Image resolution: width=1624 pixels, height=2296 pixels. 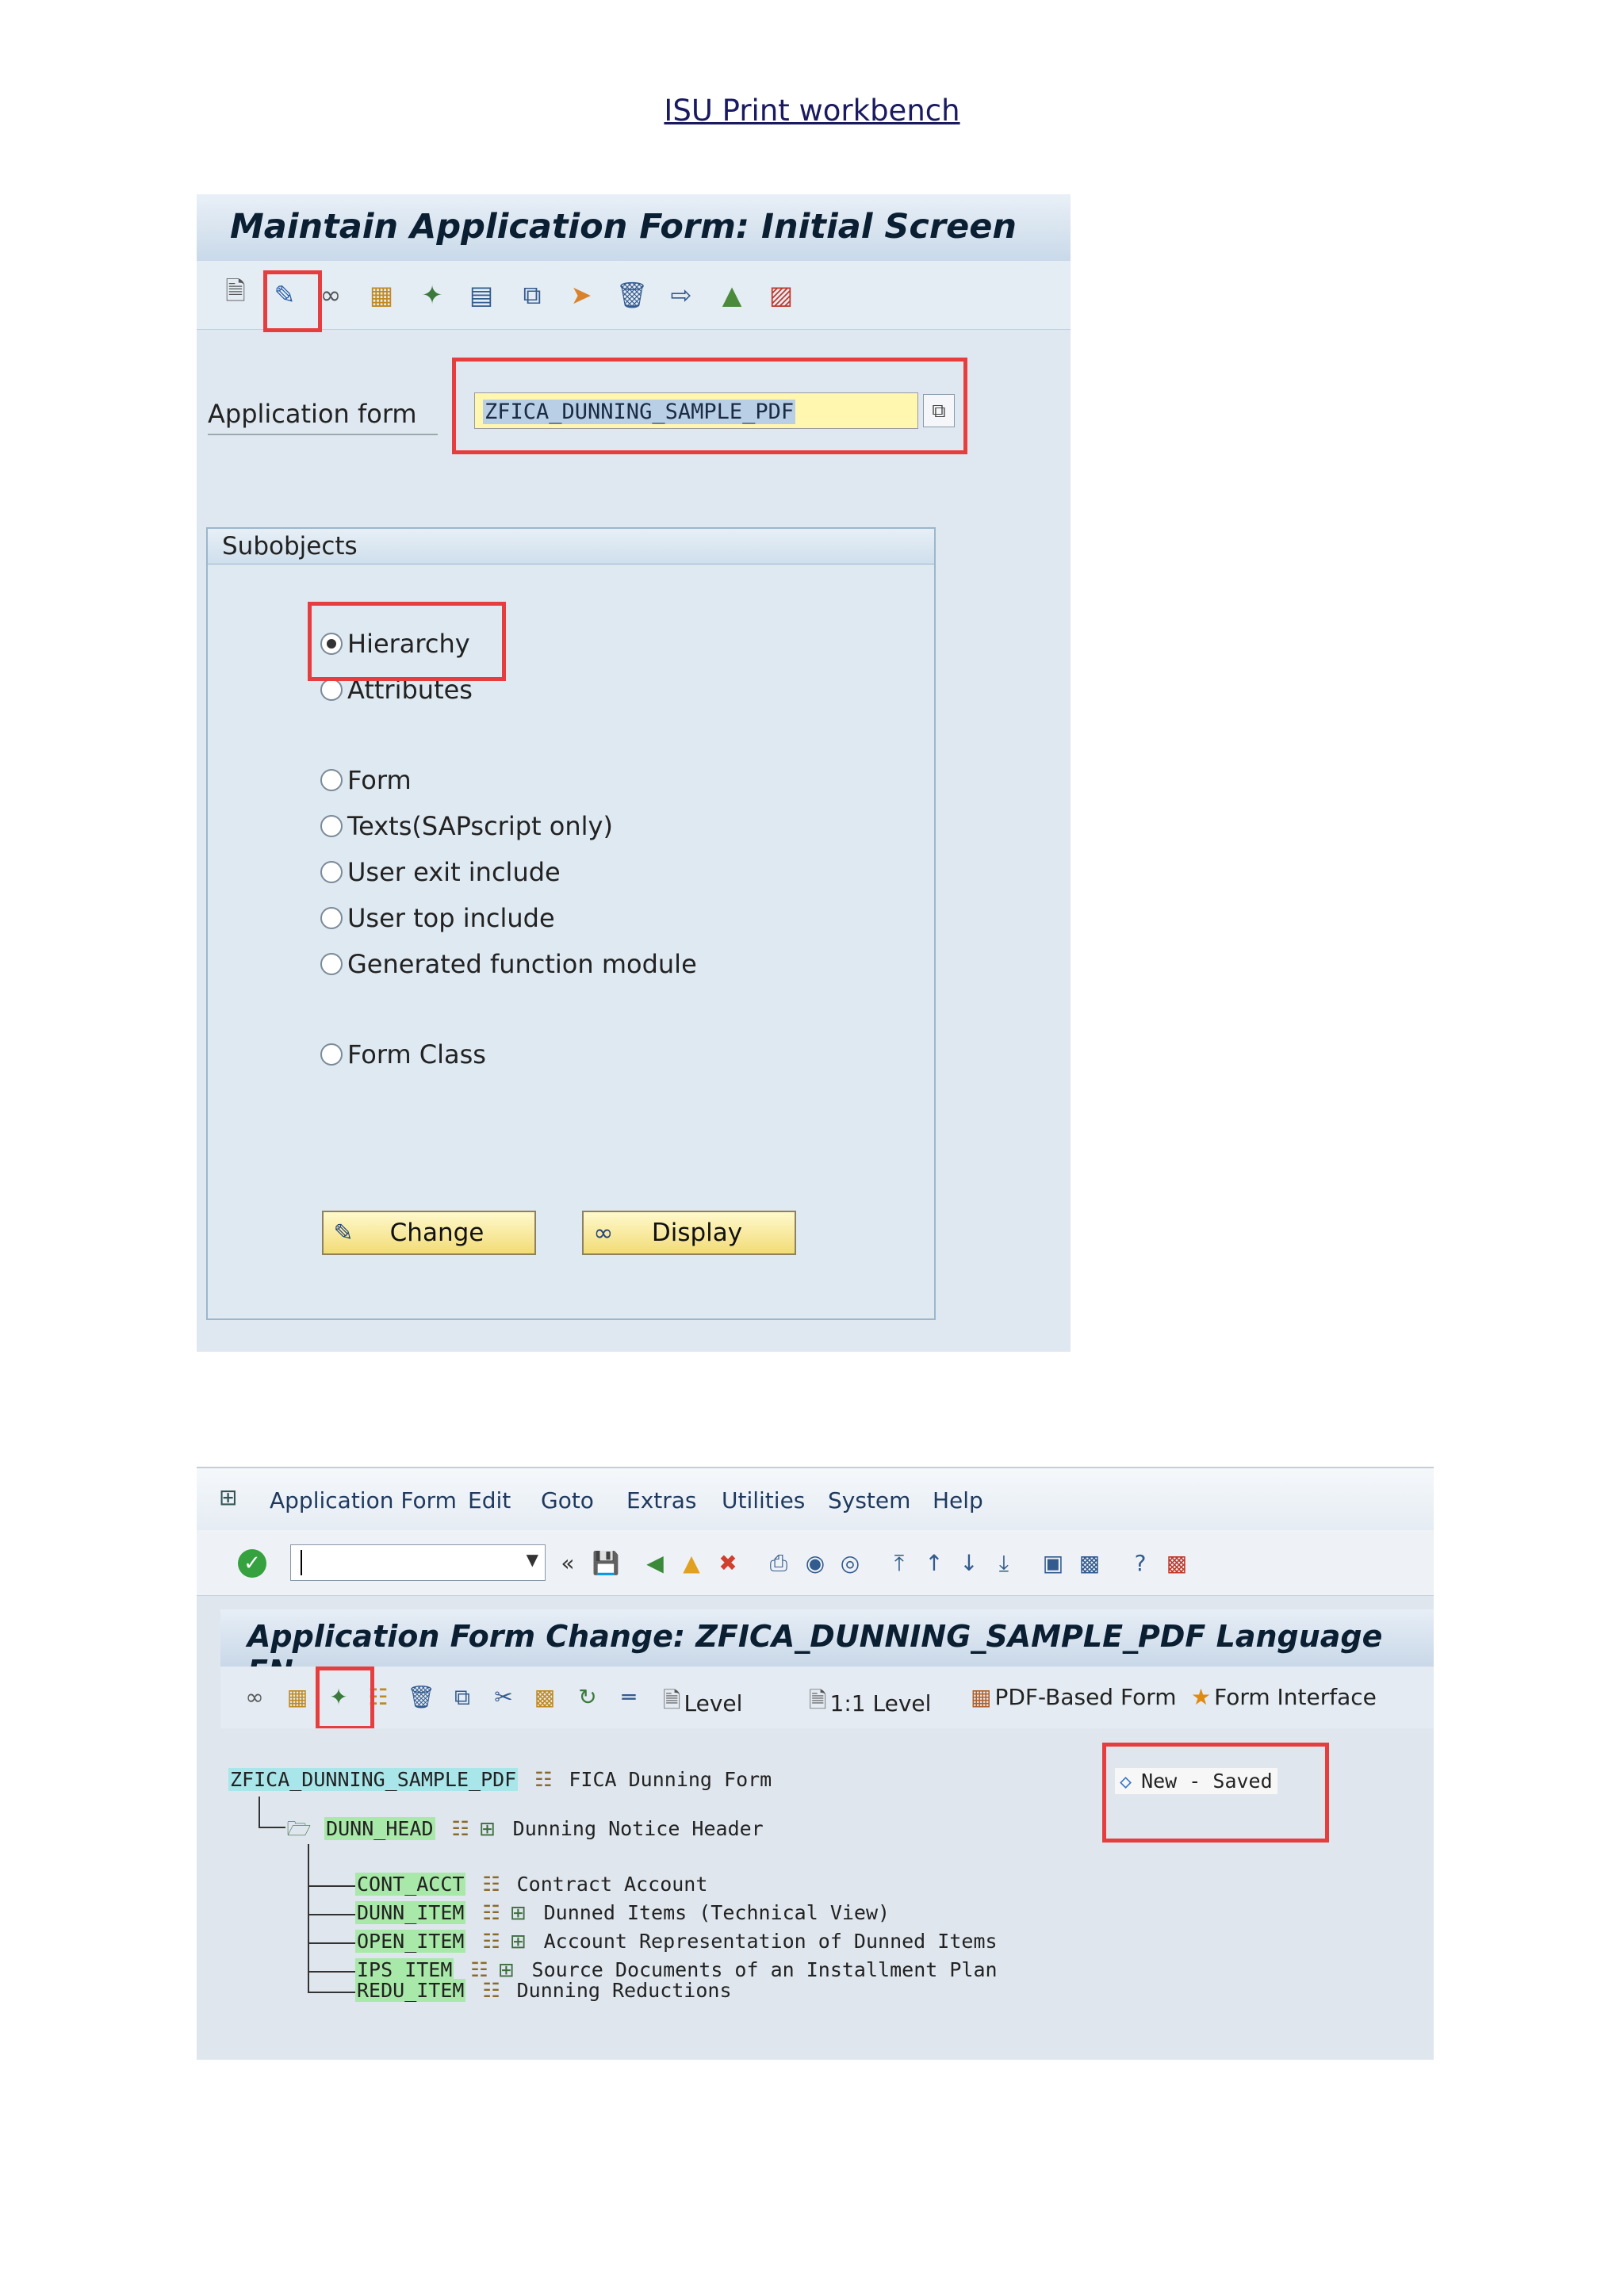 I want to click on pdf-based-form-label: PDF-Based Form, so click(x=1085, y=1697).